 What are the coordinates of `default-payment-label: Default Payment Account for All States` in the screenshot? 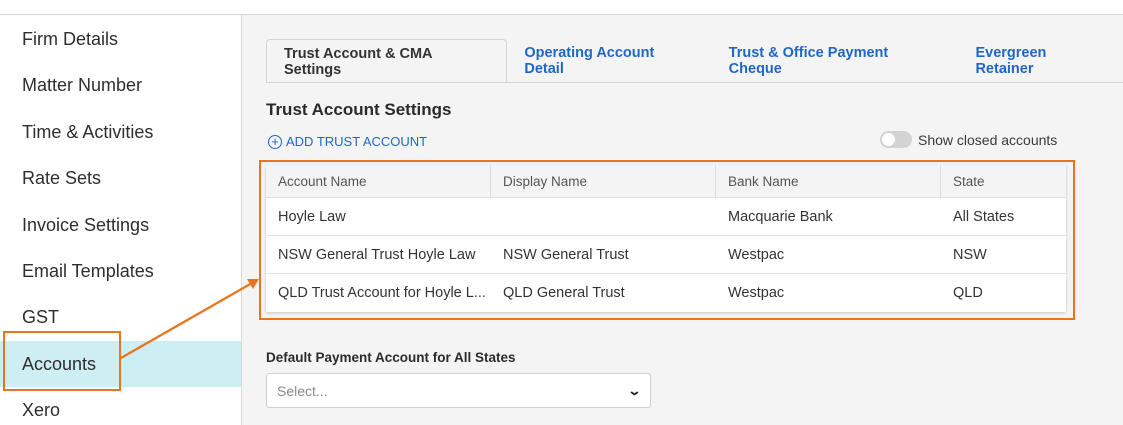 It's located at (391, 357).